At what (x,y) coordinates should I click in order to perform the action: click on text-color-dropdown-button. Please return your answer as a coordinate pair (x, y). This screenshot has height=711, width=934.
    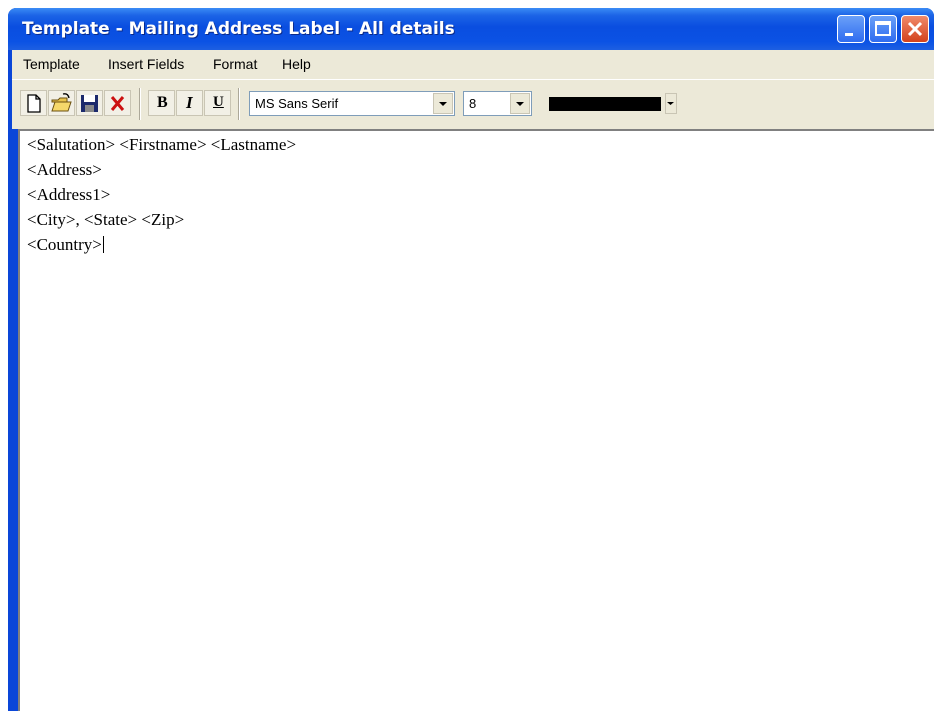
    Looking at the image, I should click on (671, 103).